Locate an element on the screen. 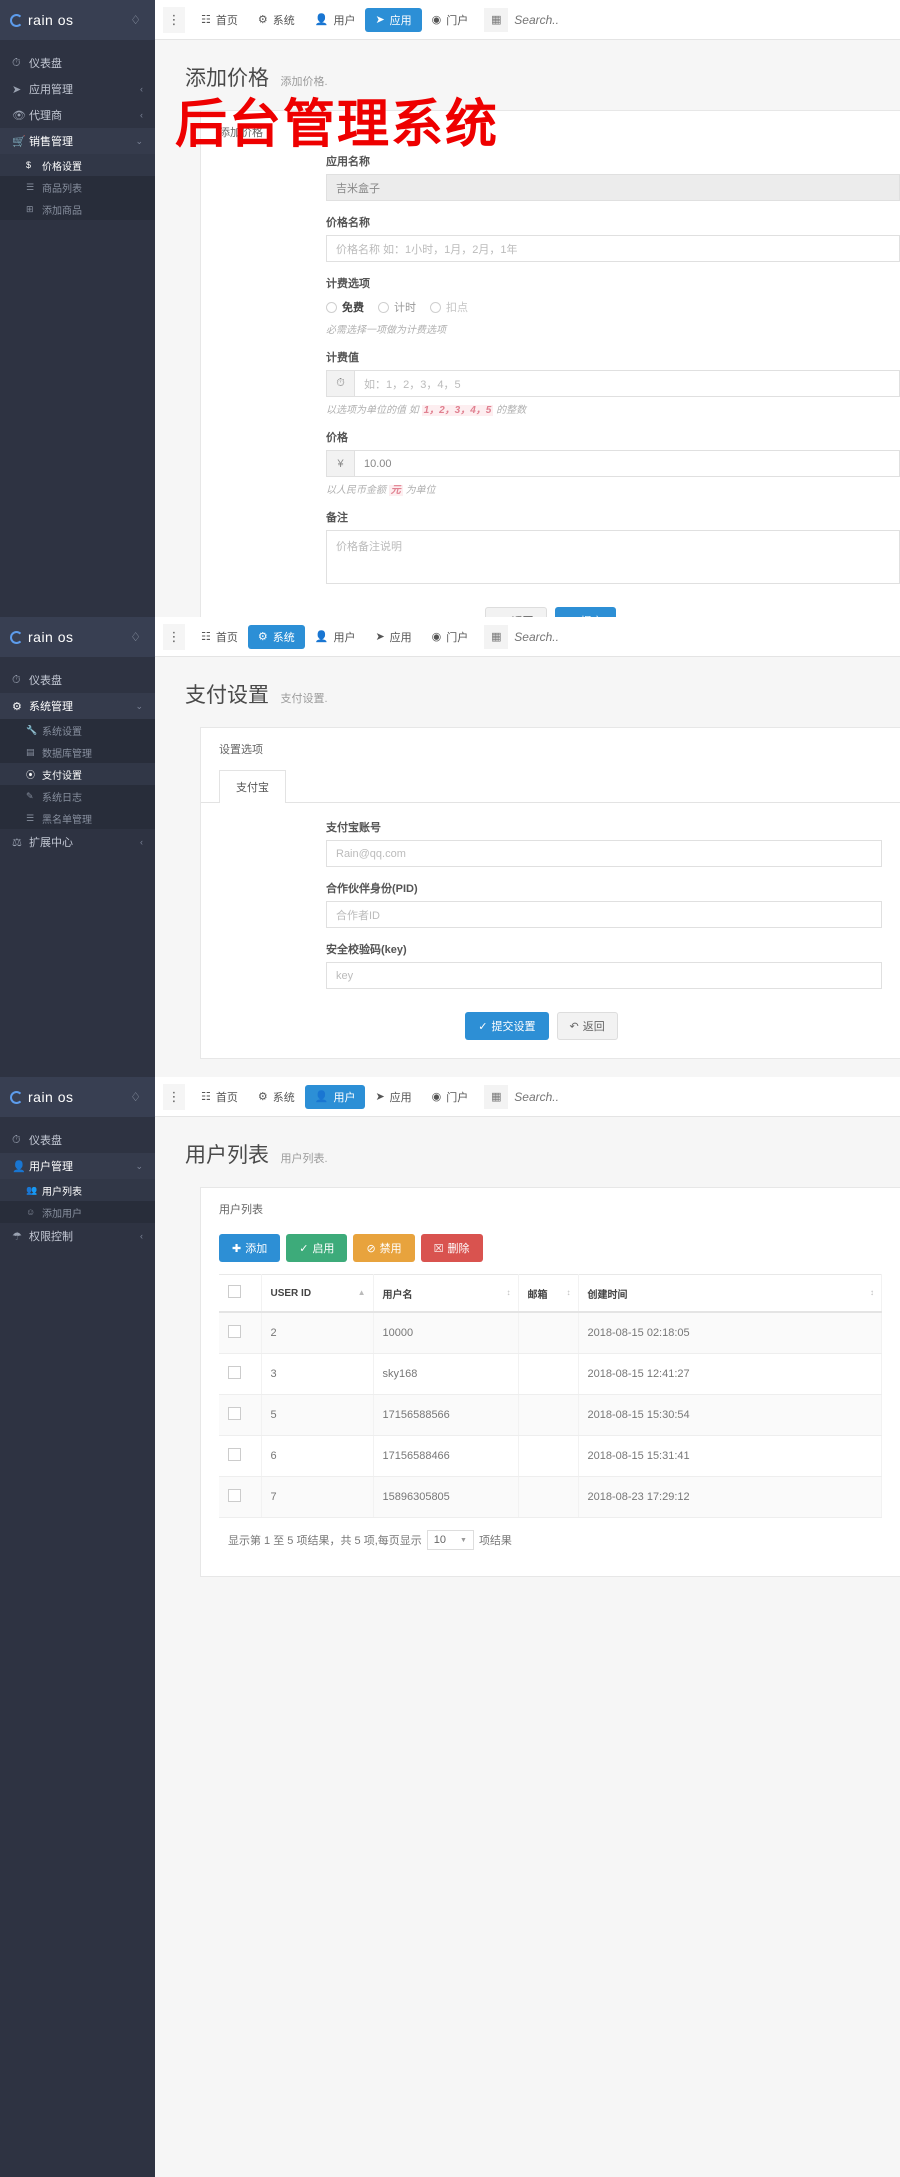 The width and height of the screenshot is (900, 2177). chevron-left-icon: ‹ is located at coordinates (141, 842).